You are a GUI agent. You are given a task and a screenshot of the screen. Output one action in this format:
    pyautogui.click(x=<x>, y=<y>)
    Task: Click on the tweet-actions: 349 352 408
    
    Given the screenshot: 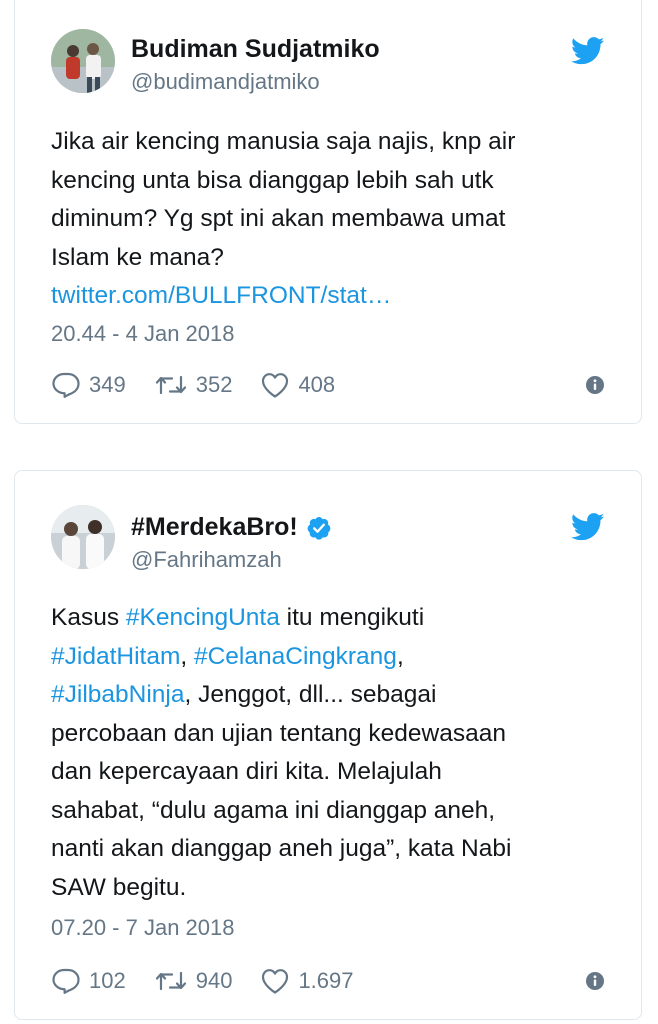 What is the action you would take?
    pyautogui.click(x=328, y=385)
    